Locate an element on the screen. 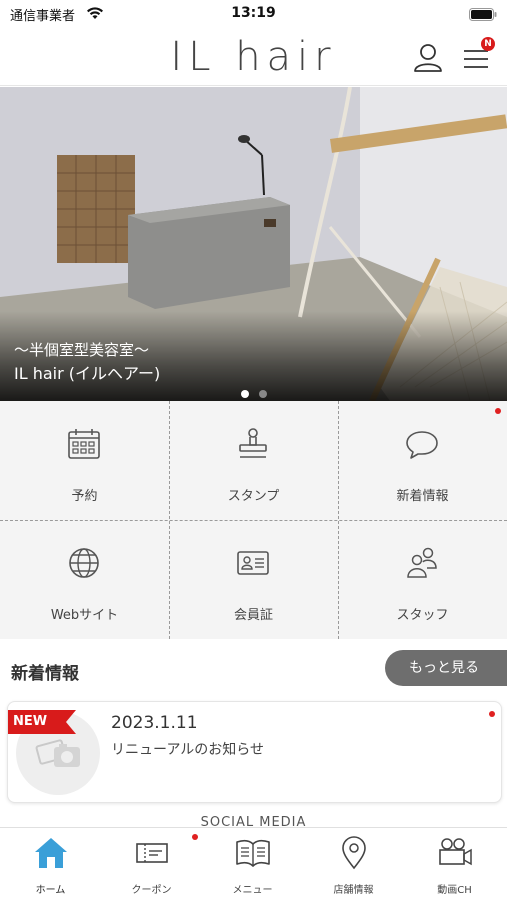  menu-item-stamp: スタンプ is located at coordinates (253, 460).